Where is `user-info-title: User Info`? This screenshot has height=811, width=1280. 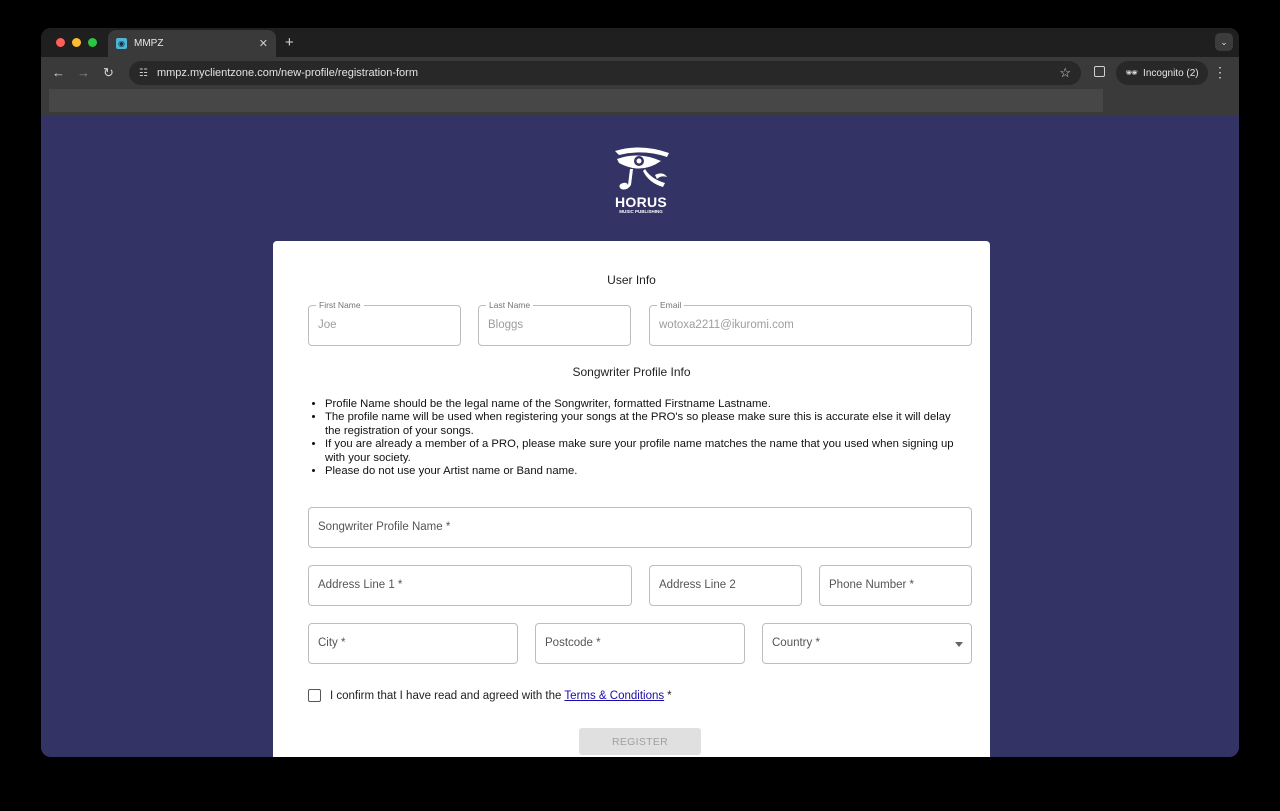 user-info-title: User Info is located at coordinates (631, 280).